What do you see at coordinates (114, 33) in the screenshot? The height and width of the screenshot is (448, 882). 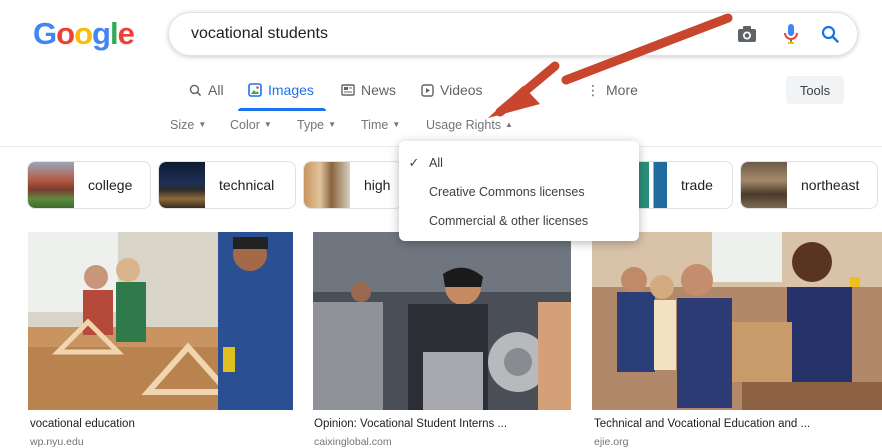 I see `logo-letter: l` at bounding box center [114, 33].